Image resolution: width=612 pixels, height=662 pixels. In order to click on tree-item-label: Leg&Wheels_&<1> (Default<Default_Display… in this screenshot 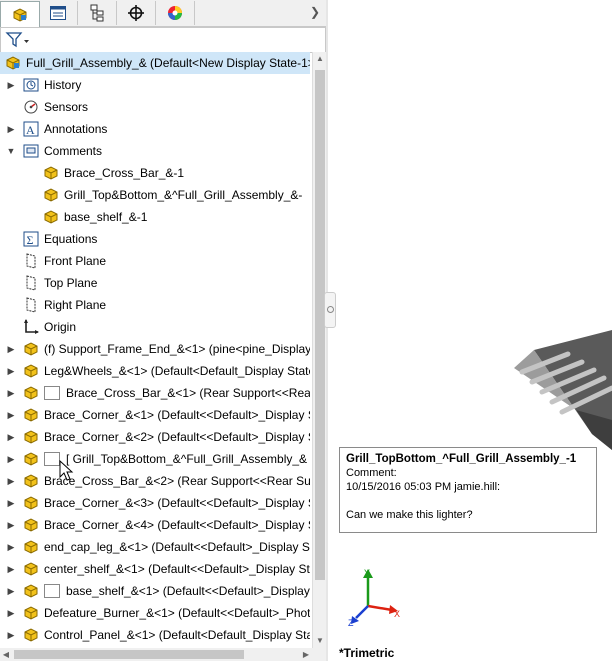, I will do `click(177, 371)`.